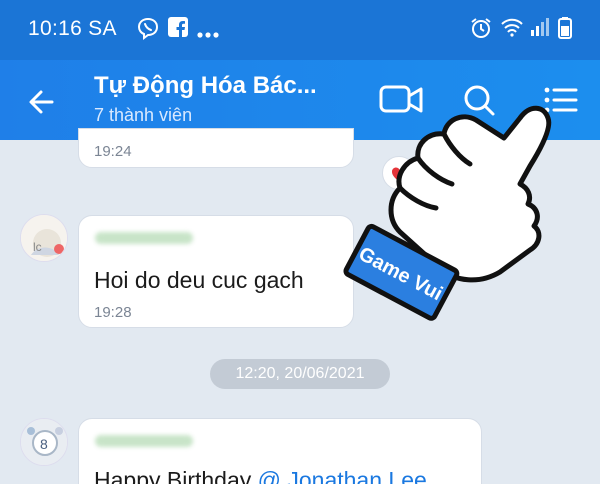 The image size is (600, 484). What do you see at coordinates (280, 451) in the screenshot?
I see `message-bubble: Happy Birthday @ Jonathan Lee` at bounding box center [280, 451].